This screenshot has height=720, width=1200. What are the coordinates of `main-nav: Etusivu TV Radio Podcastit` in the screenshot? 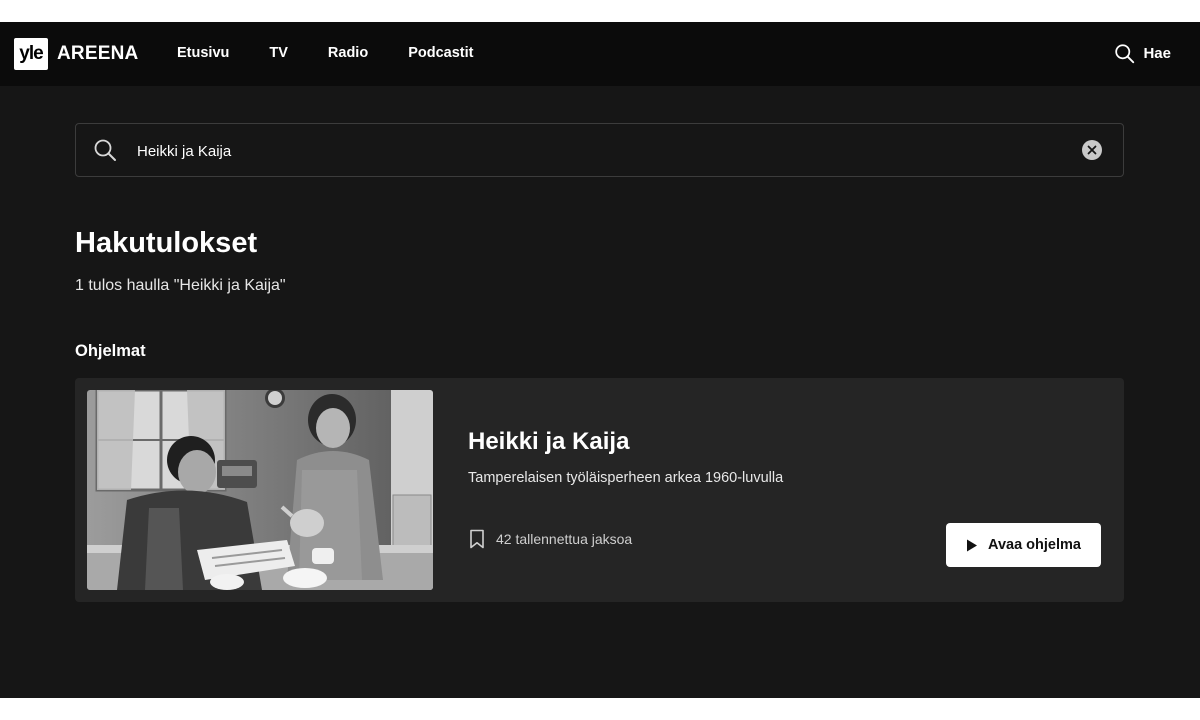 It's located at (345, 53).